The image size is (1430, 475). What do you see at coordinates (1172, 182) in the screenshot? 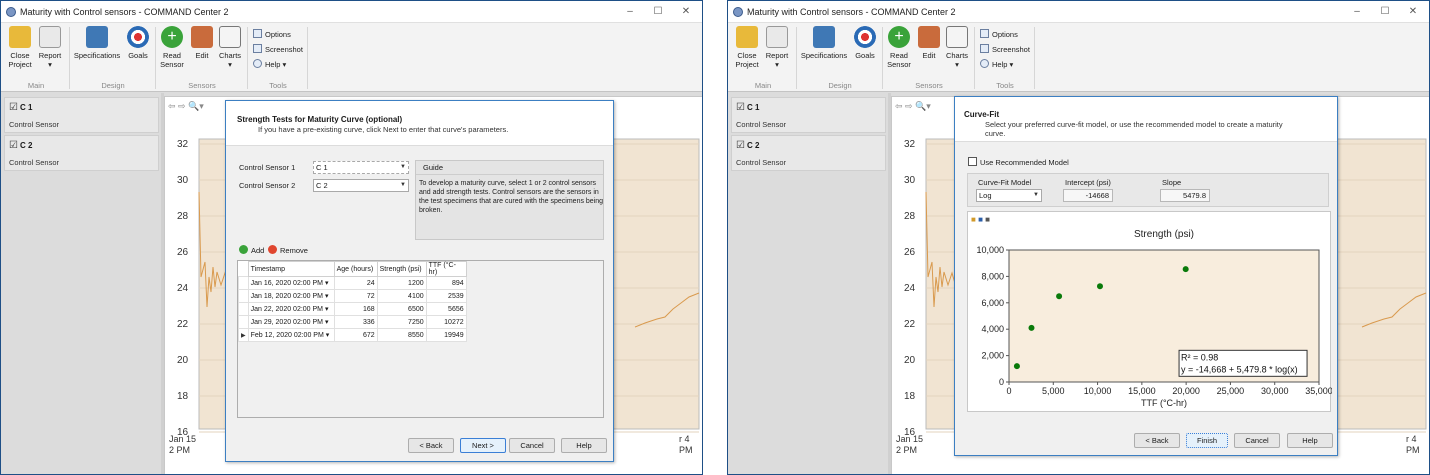
I see `slope-label: Slope` at bounding box center [1172, 182].